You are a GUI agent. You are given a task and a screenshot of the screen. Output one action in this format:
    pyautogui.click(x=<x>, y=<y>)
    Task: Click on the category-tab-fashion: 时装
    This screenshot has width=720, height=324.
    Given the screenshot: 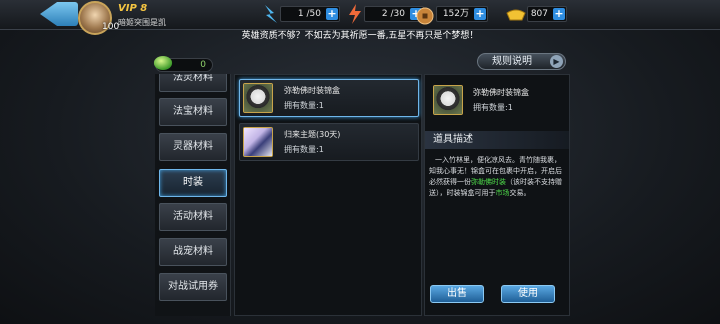 What is the action you would take?
    pyautogui.click(x=193, y=183)
    